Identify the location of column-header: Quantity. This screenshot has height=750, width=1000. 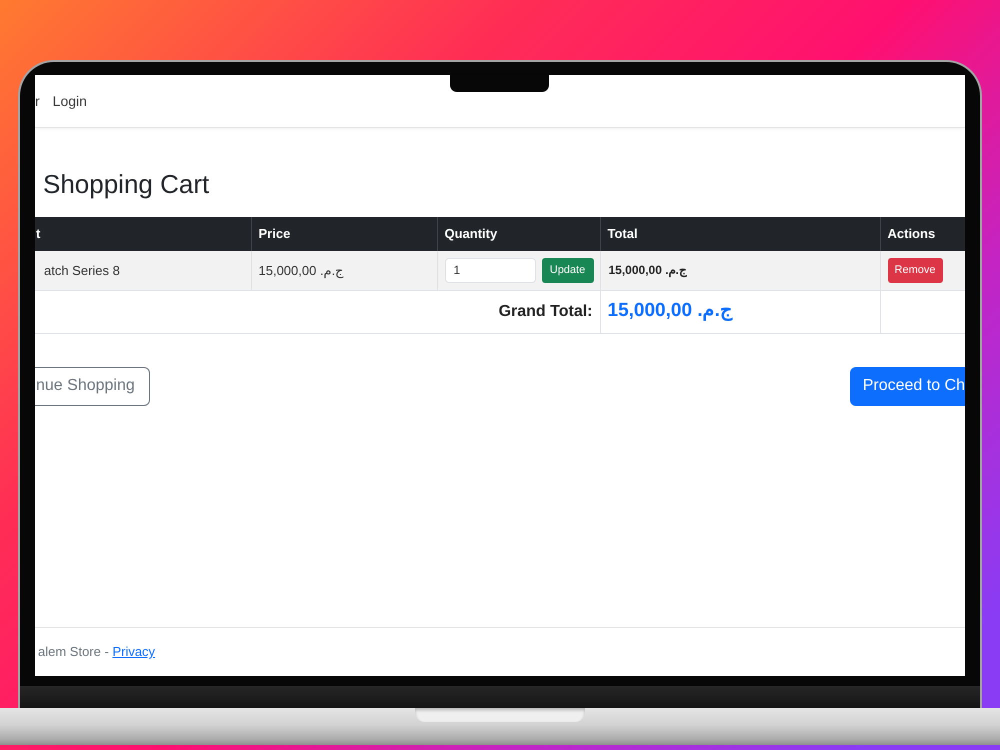
(518, 234).